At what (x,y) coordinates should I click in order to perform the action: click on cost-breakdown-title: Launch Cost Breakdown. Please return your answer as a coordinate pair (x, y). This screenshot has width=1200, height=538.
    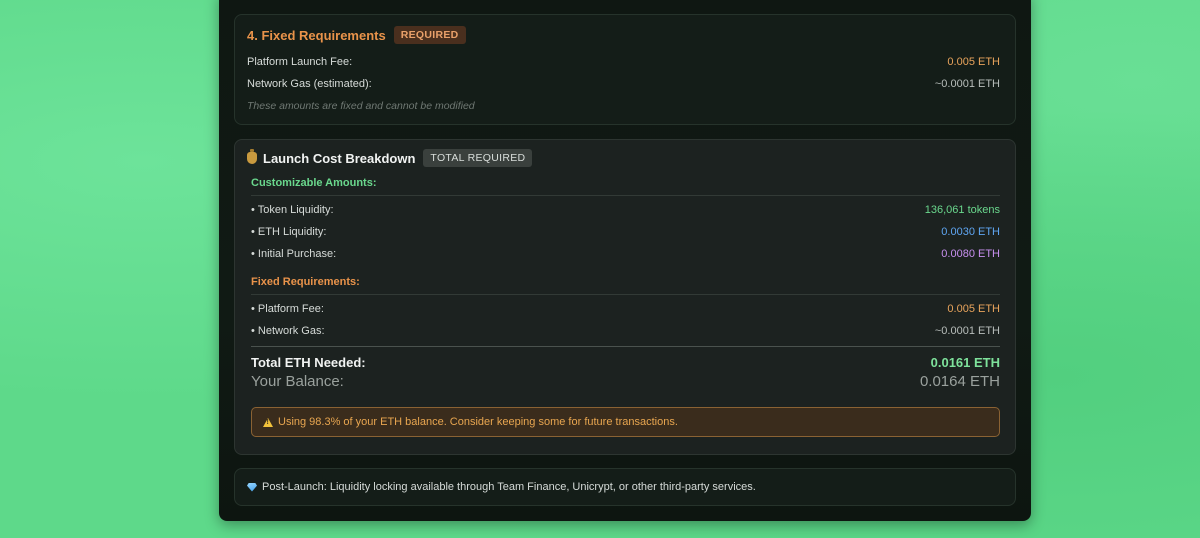
    Looking at the image, I should click on (339, 158).